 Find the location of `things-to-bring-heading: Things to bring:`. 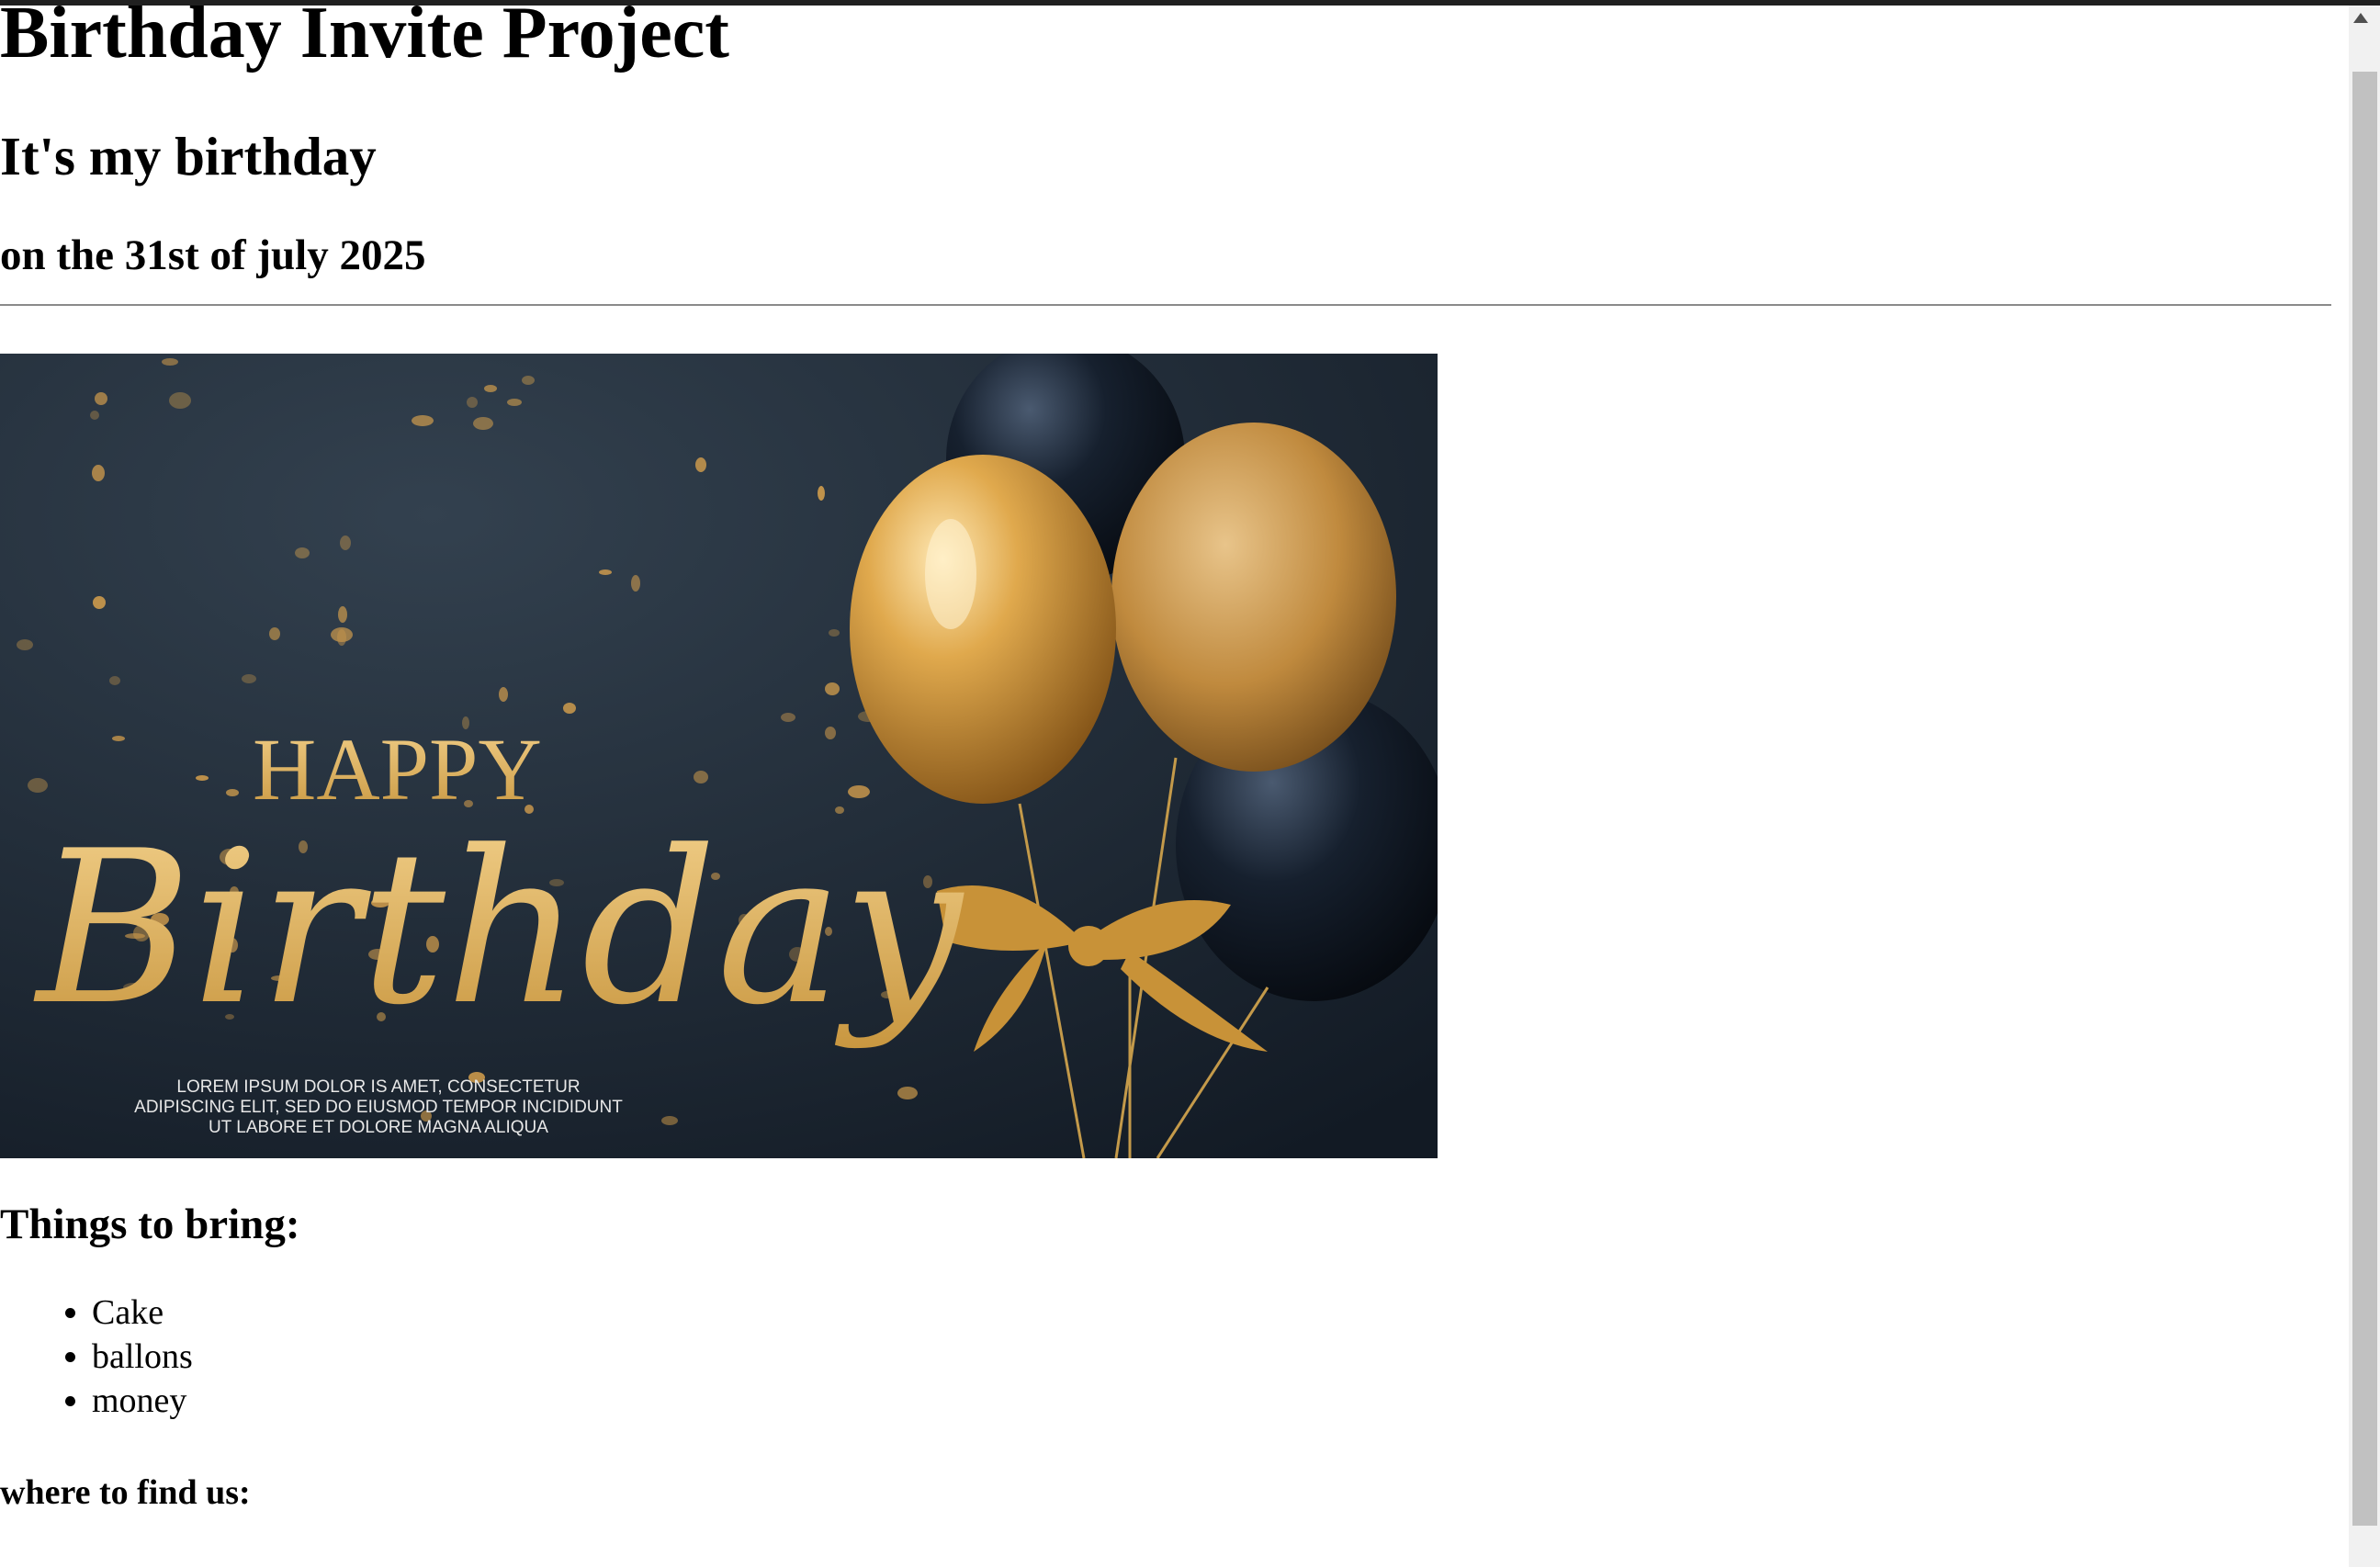

things-to-bring-heading: Things to bring: is located at coordinates (150, 1225).